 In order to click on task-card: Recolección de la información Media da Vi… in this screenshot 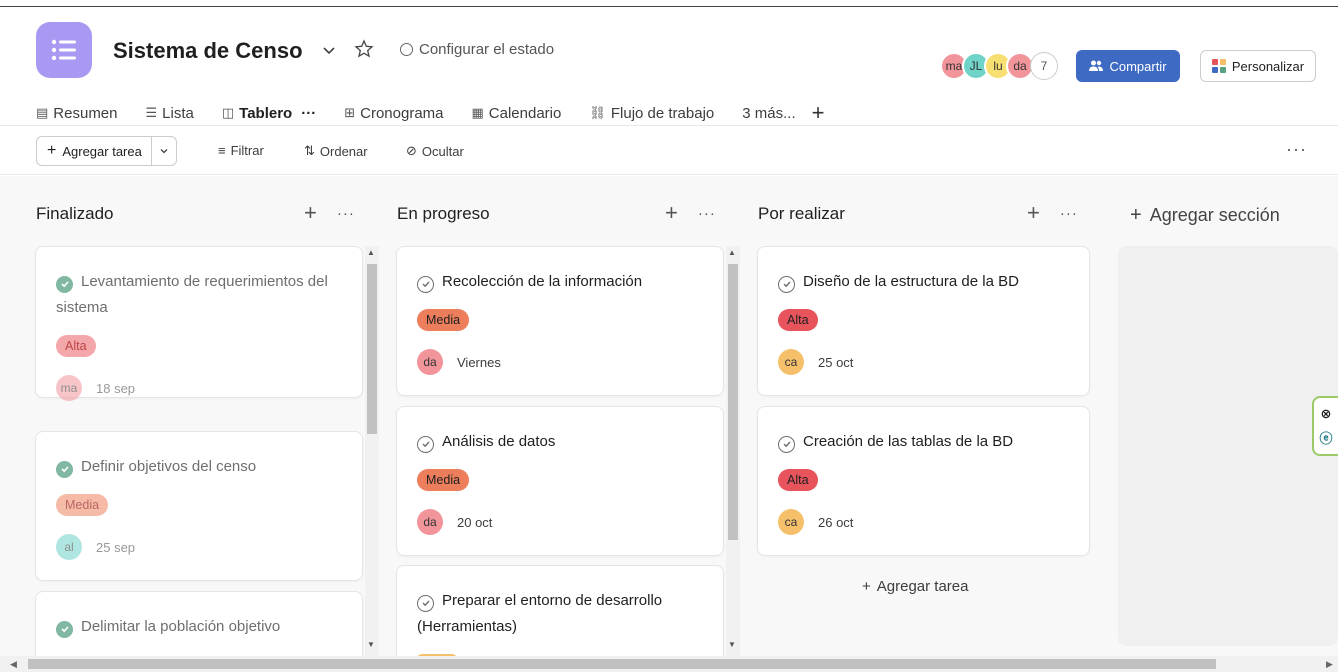, I will do `click(560, 321)`.